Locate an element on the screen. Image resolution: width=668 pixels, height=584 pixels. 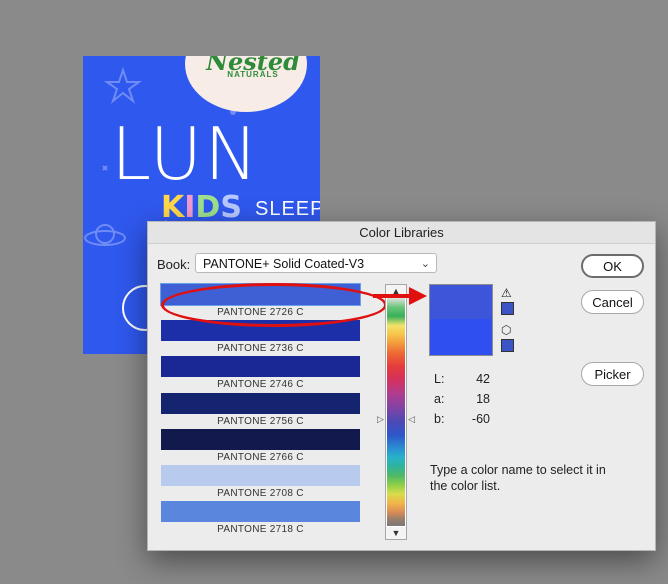
gamut-warning-swatch is located at coordinates (507, 308).